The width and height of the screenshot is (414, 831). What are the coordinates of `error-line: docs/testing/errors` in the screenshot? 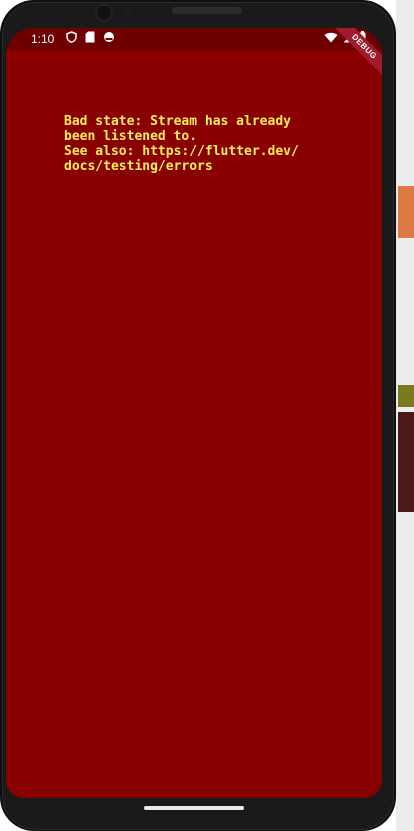 It's located at (138, 166).